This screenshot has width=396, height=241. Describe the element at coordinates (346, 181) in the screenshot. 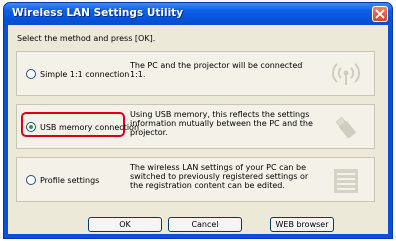

I see `profile-list-icon` at that location.